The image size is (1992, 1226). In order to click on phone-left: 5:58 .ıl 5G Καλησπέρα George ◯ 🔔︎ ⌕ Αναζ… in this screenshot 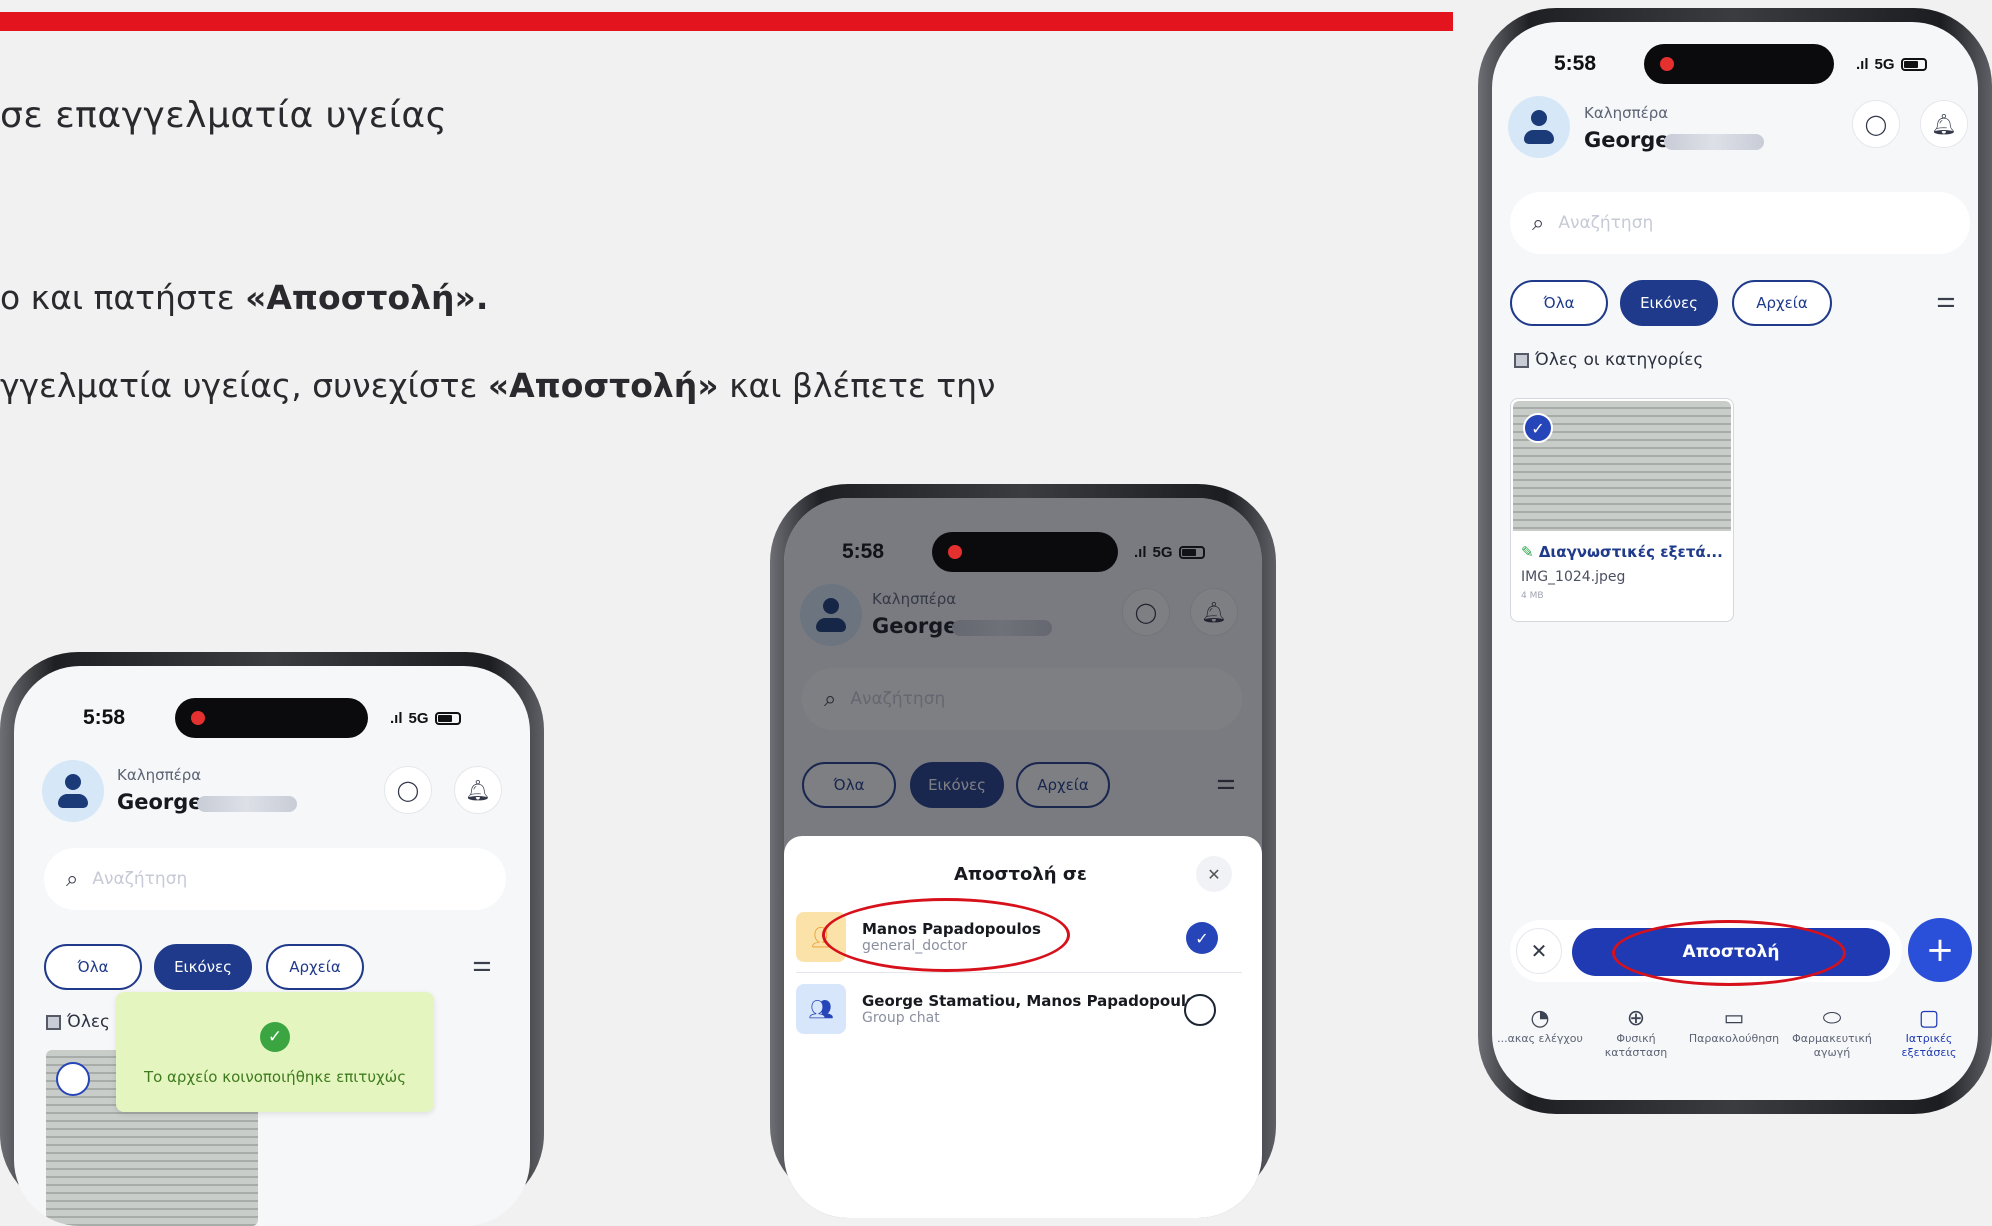, I will do `click(272, 939)`.